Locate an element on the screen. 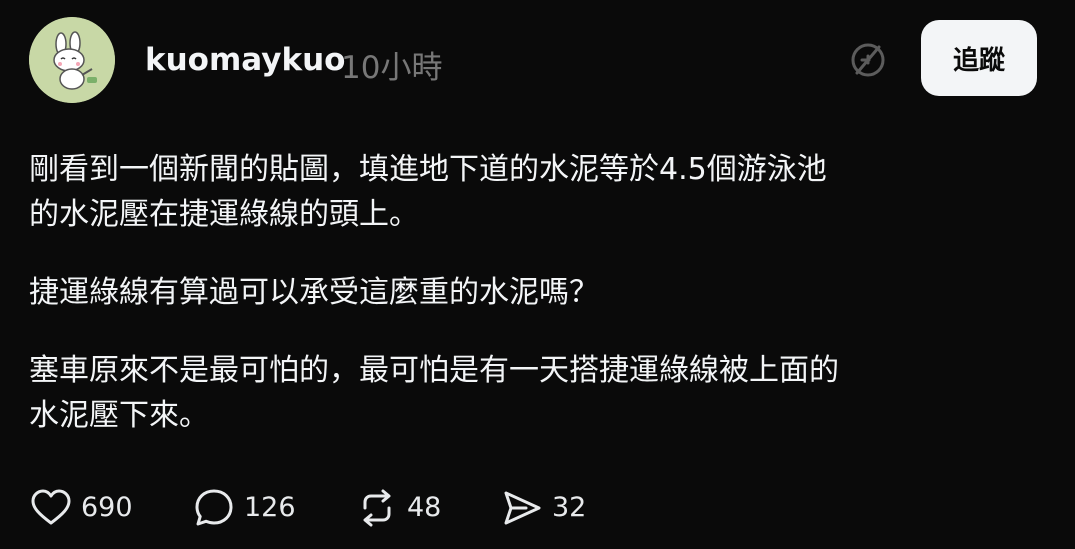  heart-icon is located at coordinates (51, 507).